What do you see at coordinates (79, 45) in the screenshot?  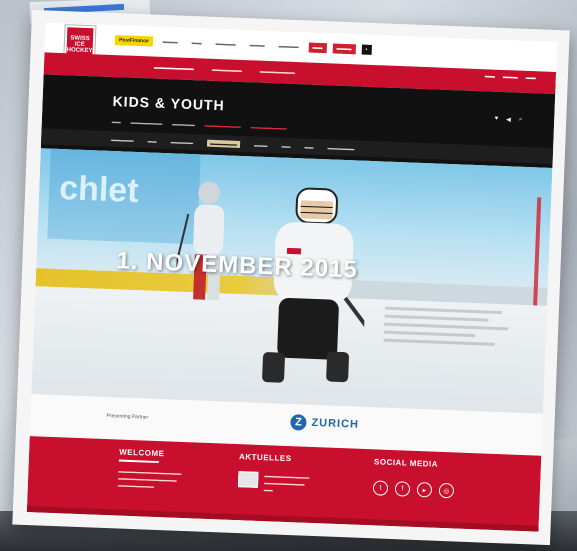 I see `logo-text: SWISS ICE HOCKEY` at bounding box center [79, 45].